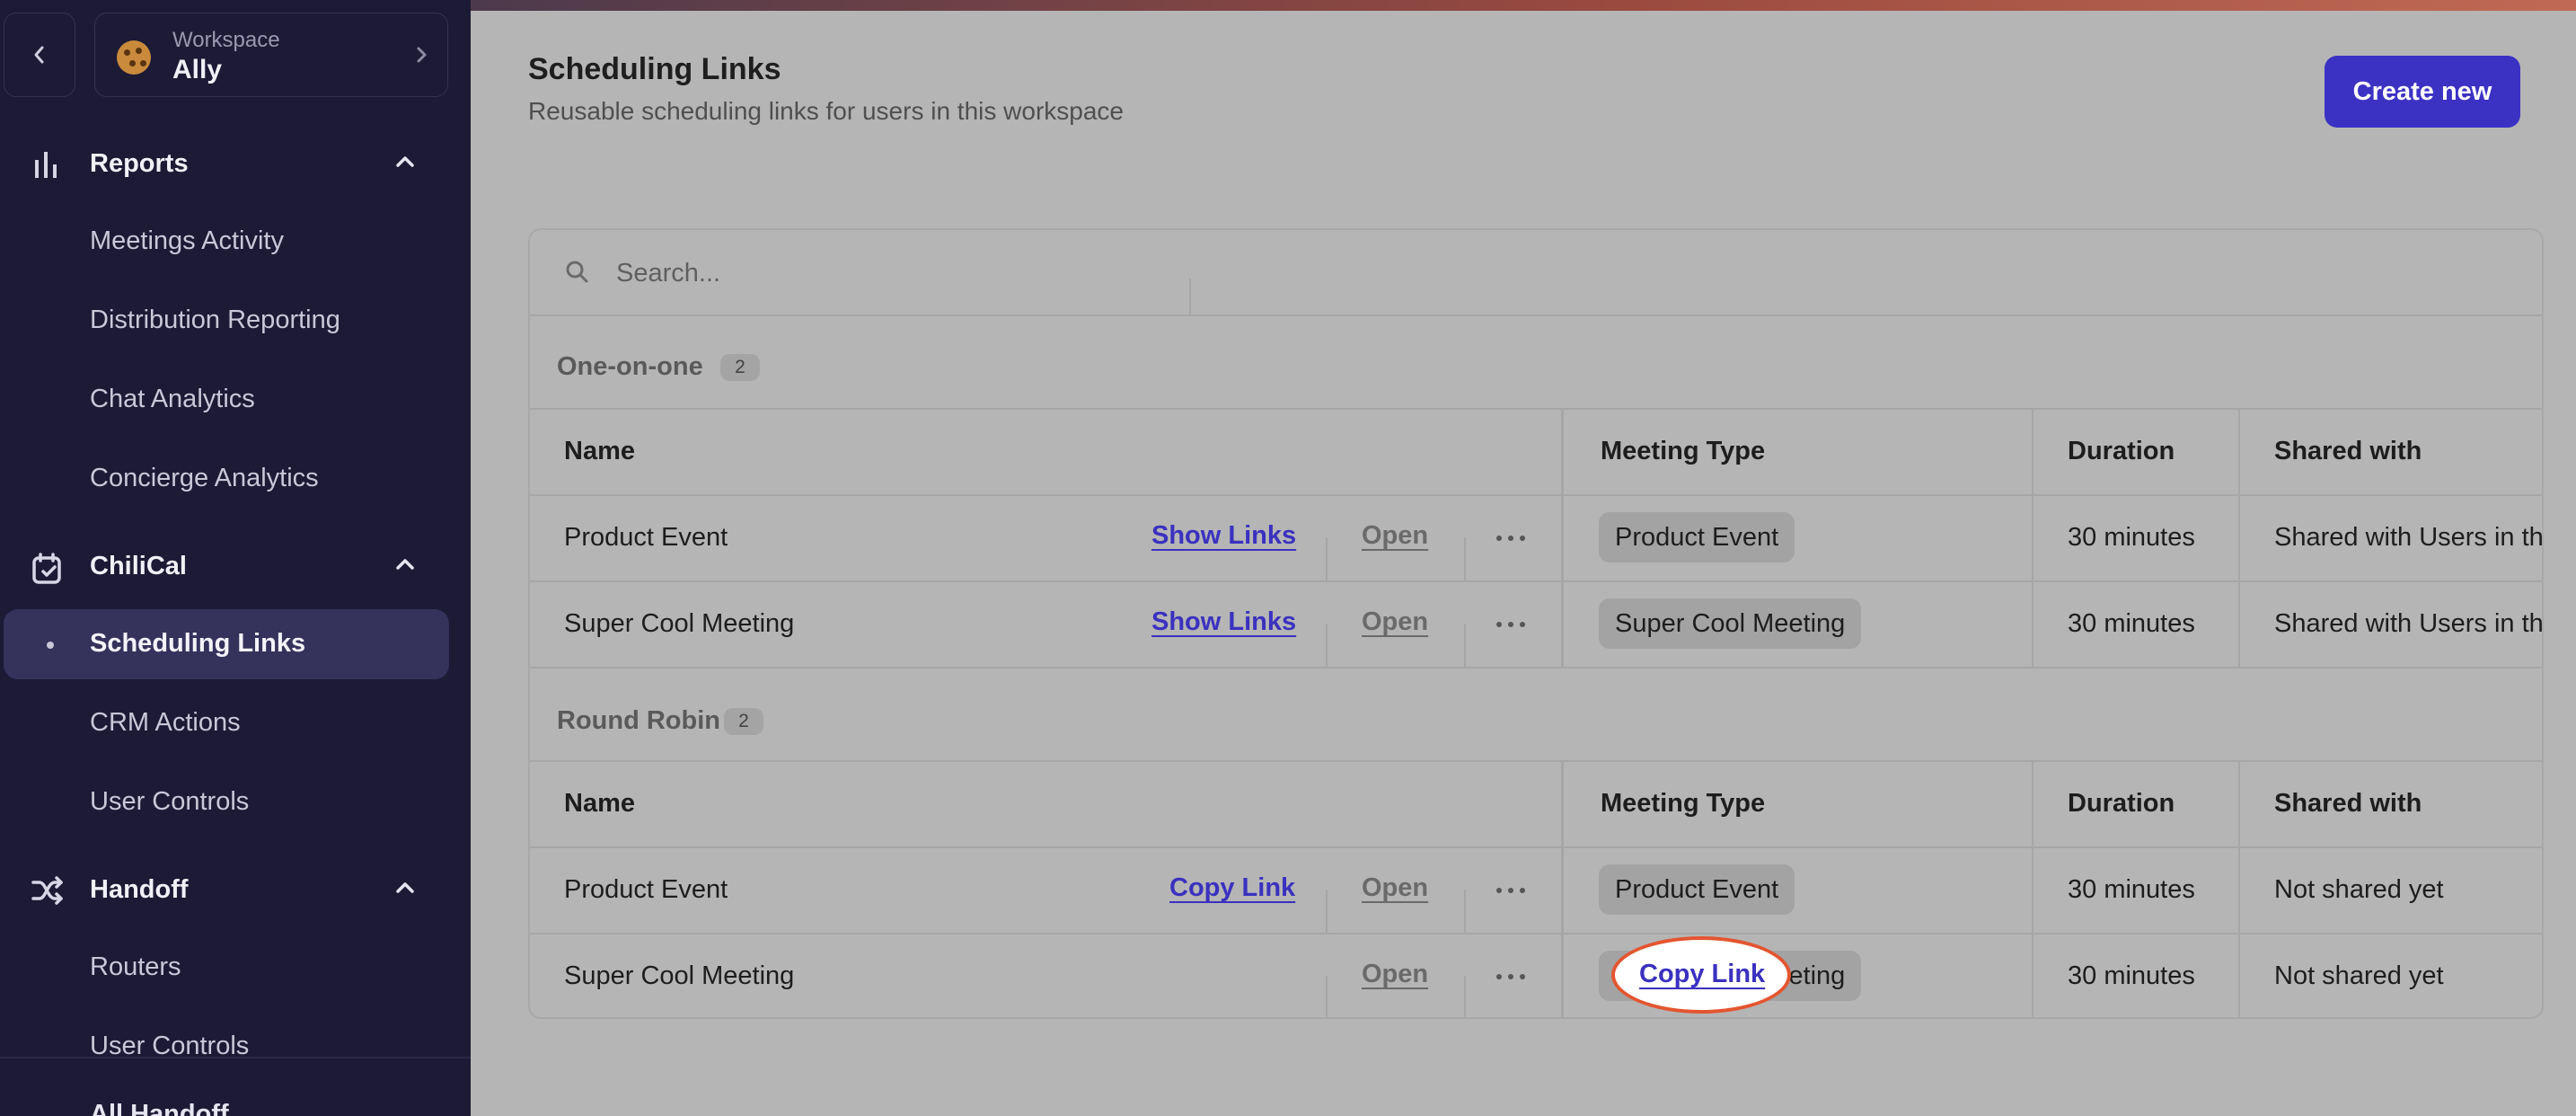 This screenshot has width=2576, height=1116. I want to click on collapse-sidebar-button, so click(39, 55).